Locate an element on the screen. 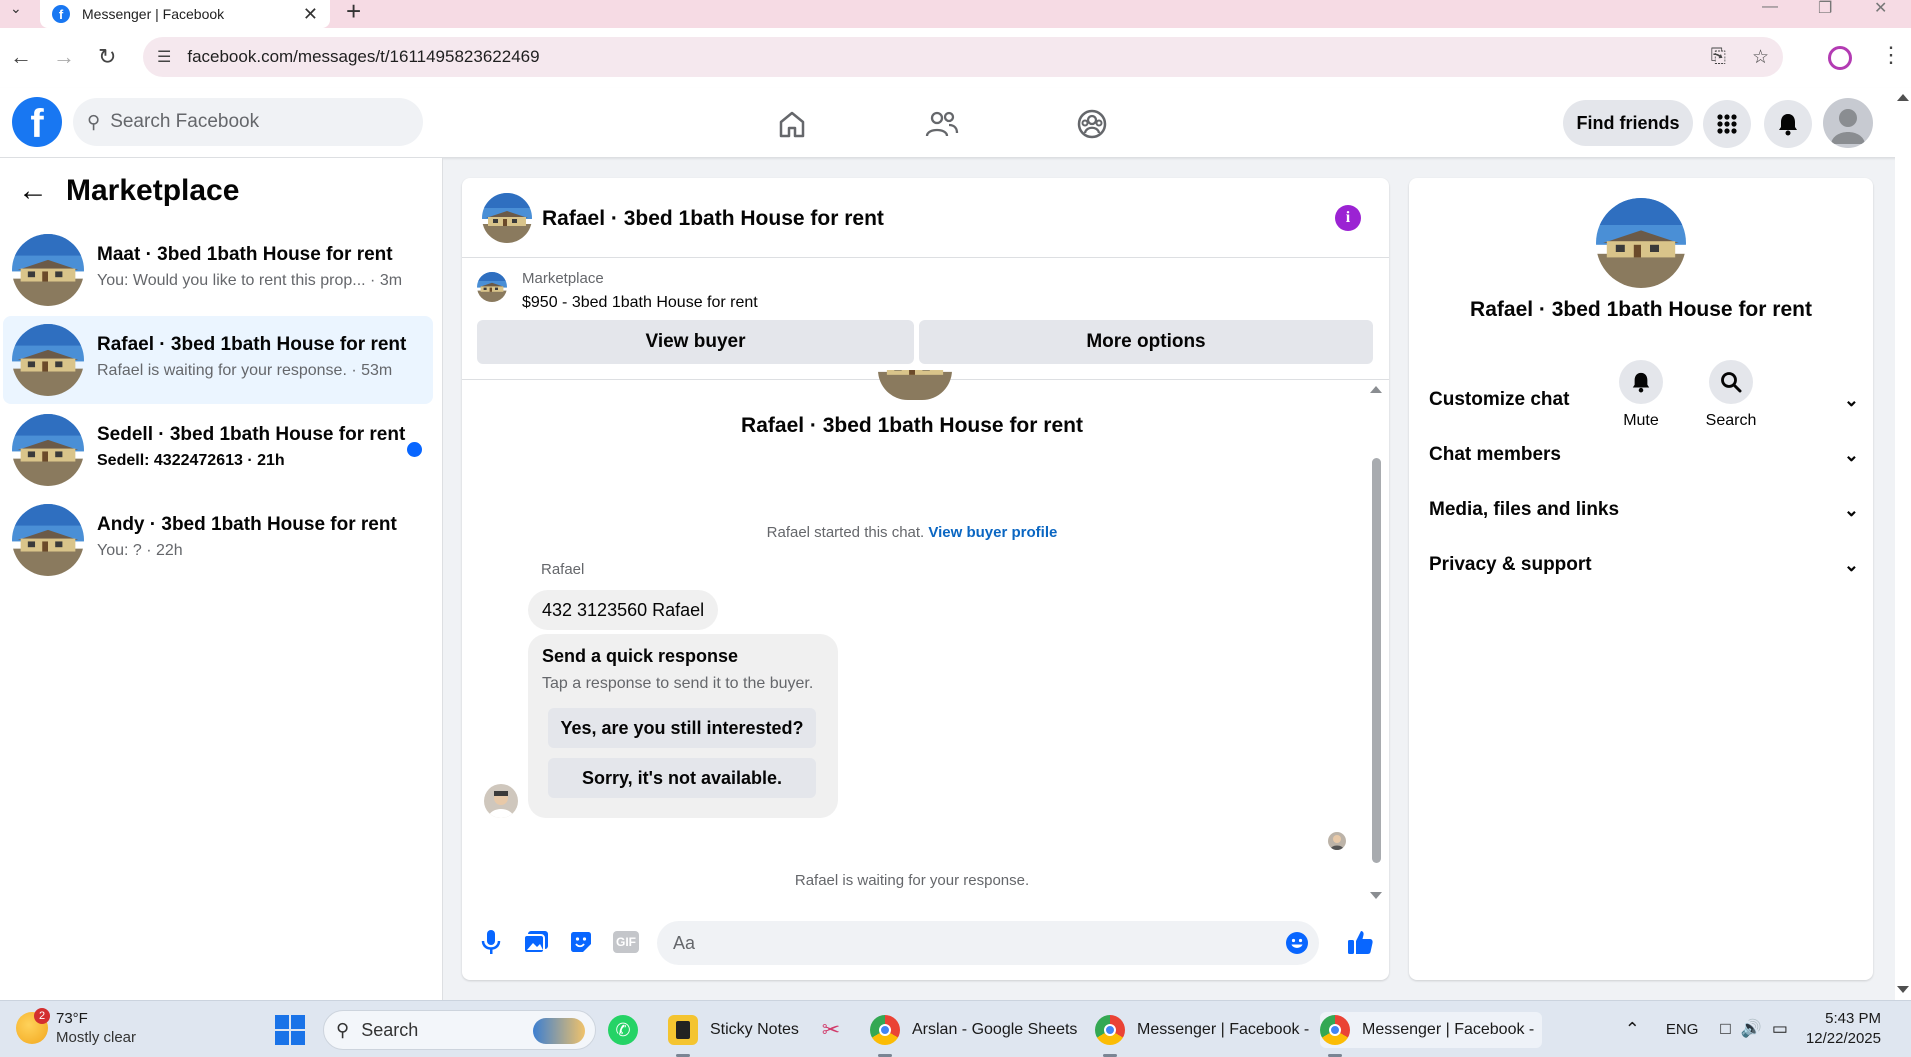 The height and width of the screenshot is (1057, 1911). quick-reply-not-available-button: Sorry, it's not available. is located at coordinates (682, 778).